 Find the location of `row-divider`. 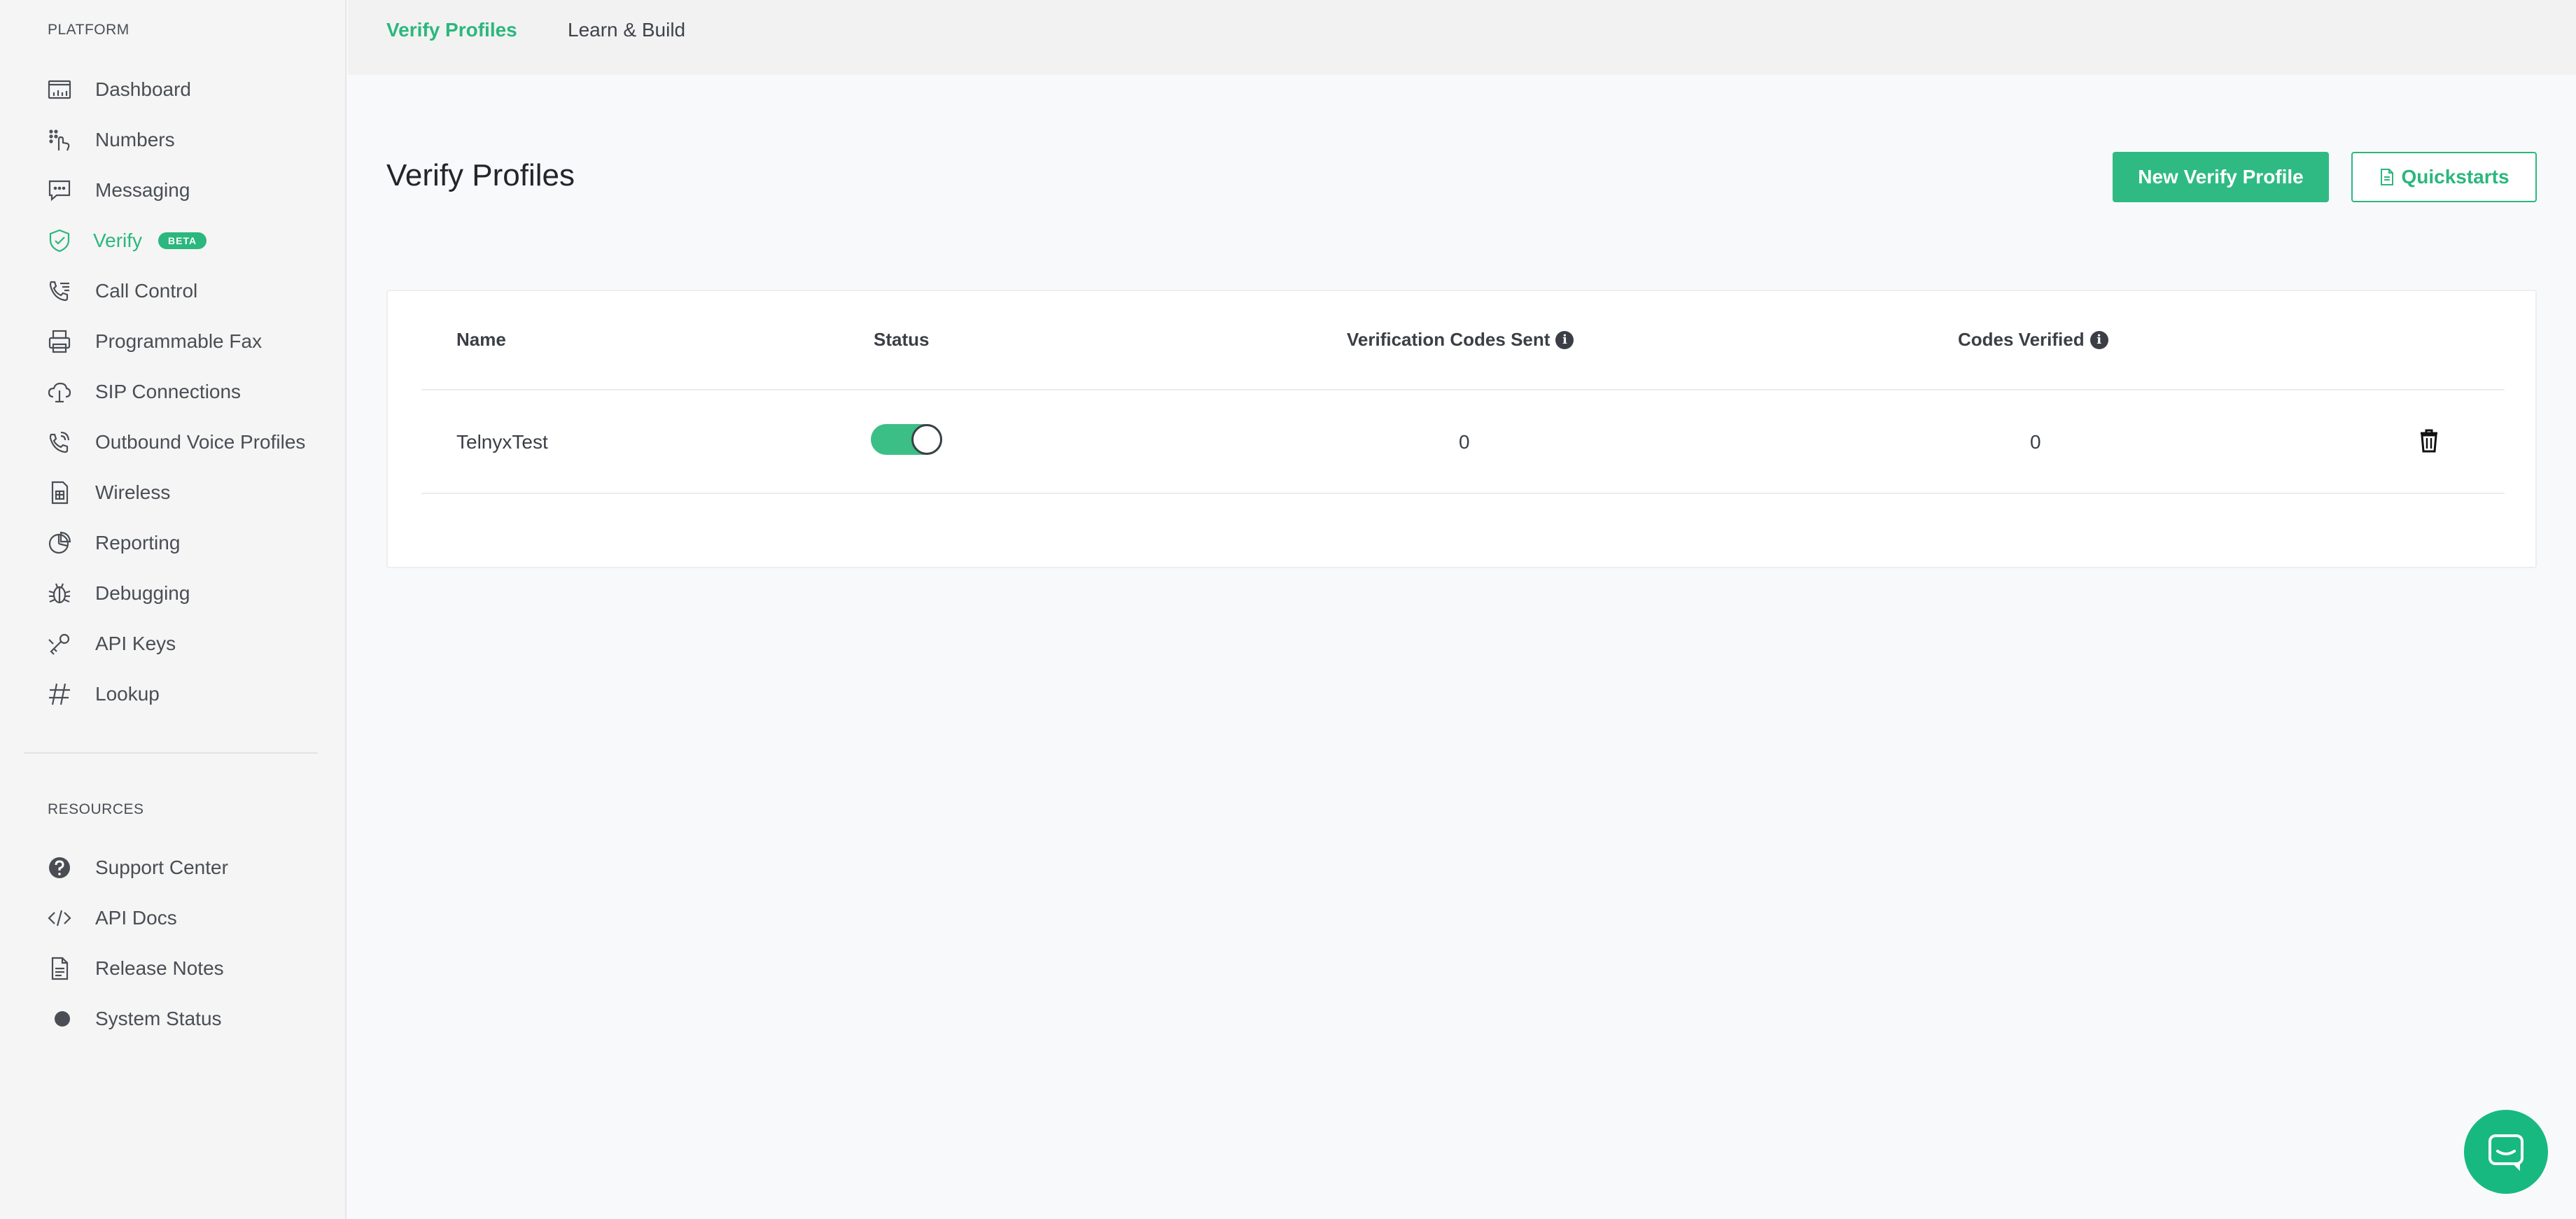

row-divider is located at coordinates (1463, 493).